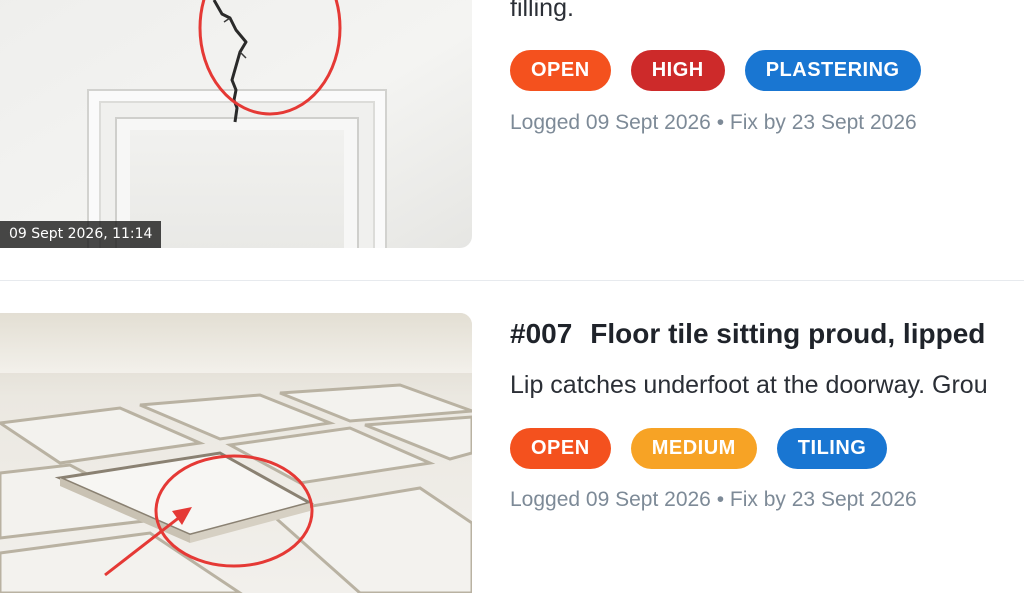 This screenshot has height=593, width=1024. What do you see at coordinates (541, 333) in the screenshot?
I see `issue-number: #007` at bounding box center [541, 333].